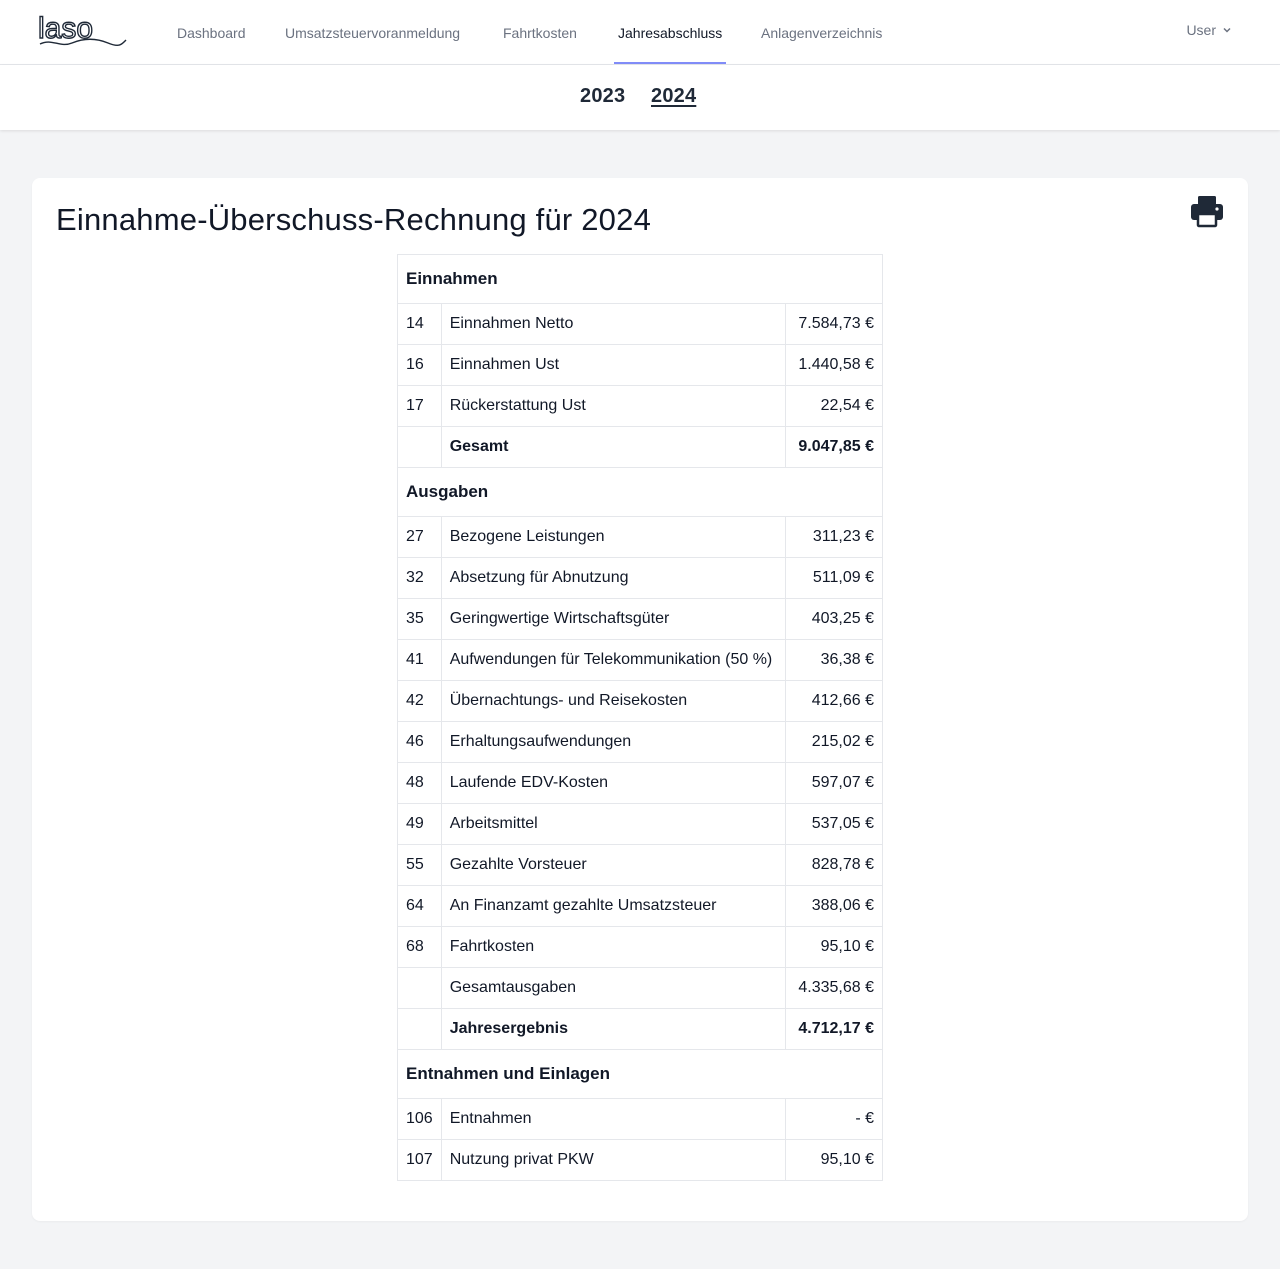  Describe the element at coordinates (419, 865) in the screenshot. I see `row-number: 55` at that location.